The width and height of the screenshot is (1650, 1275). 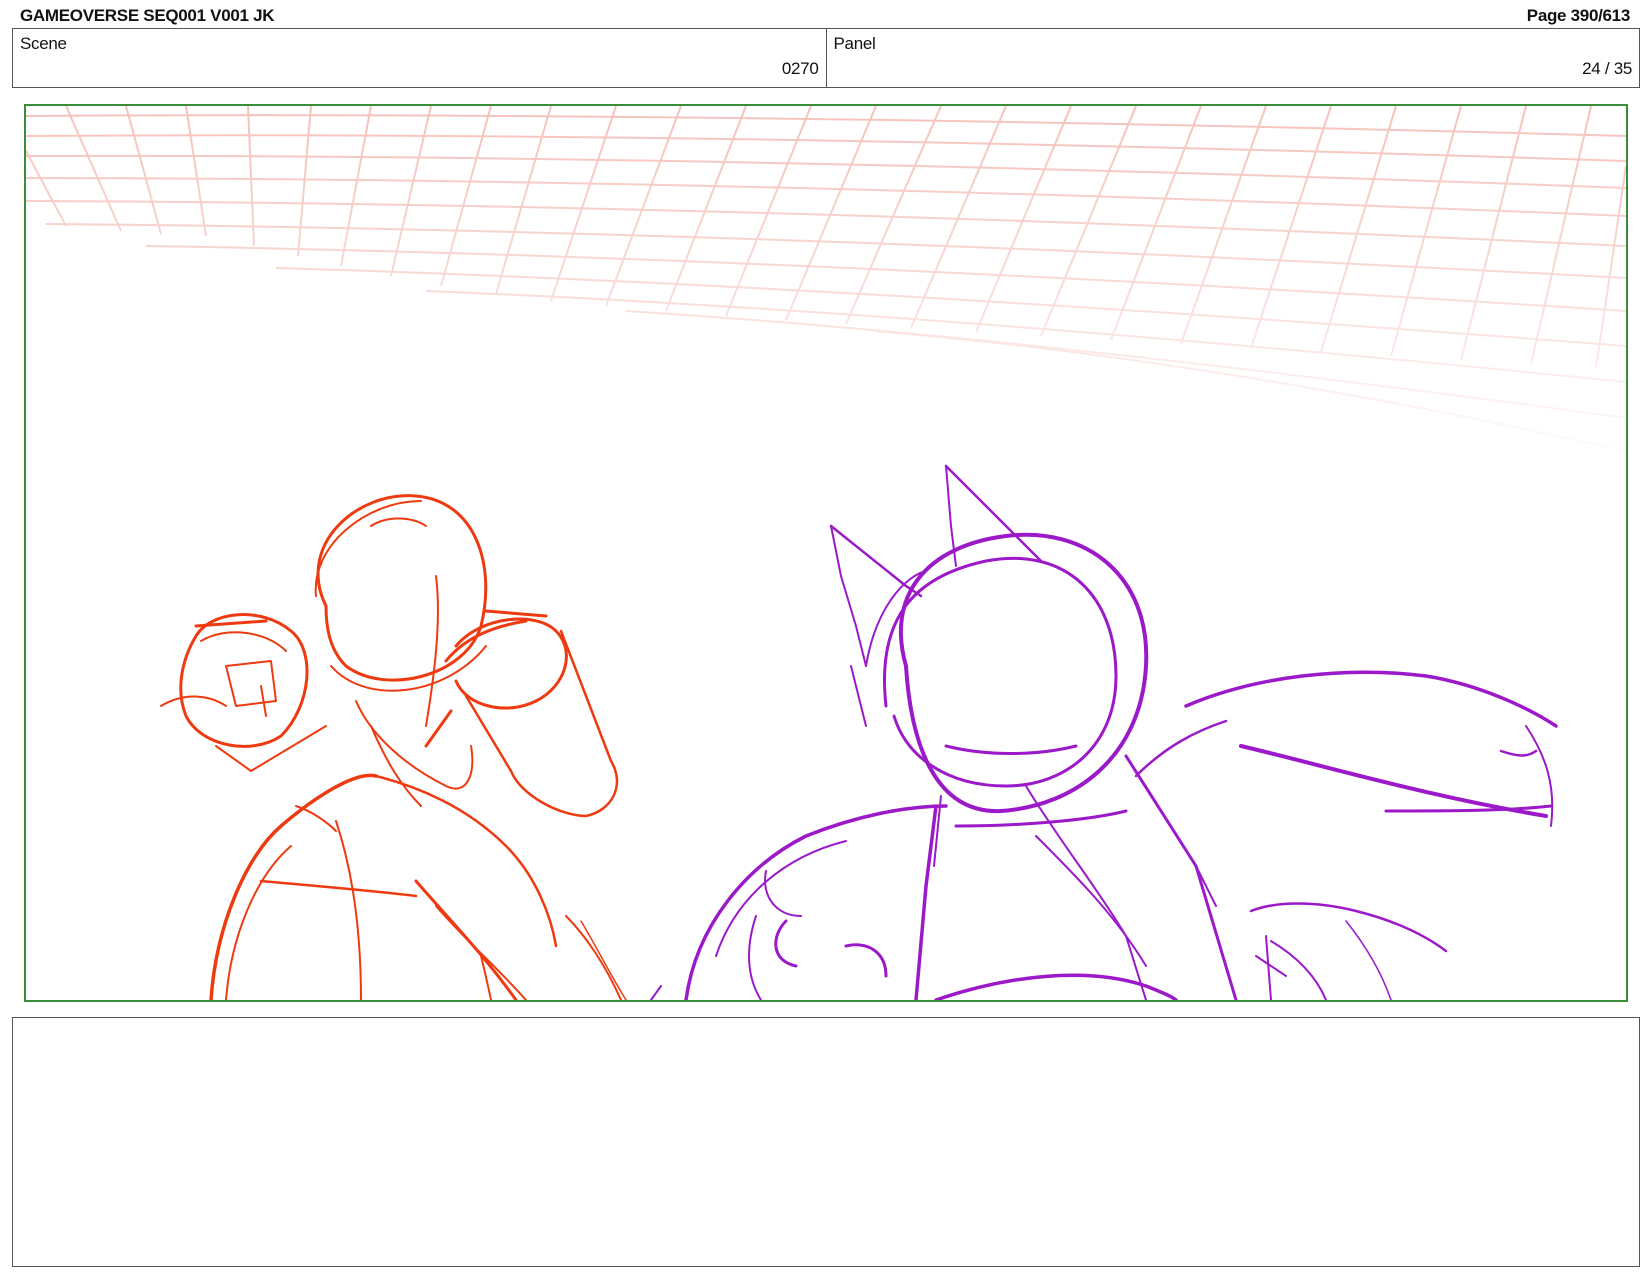 What do you see at coordinates (393, 747) in the screenshot?
I see `character-left-sketch` at bounding box center [393, 747].